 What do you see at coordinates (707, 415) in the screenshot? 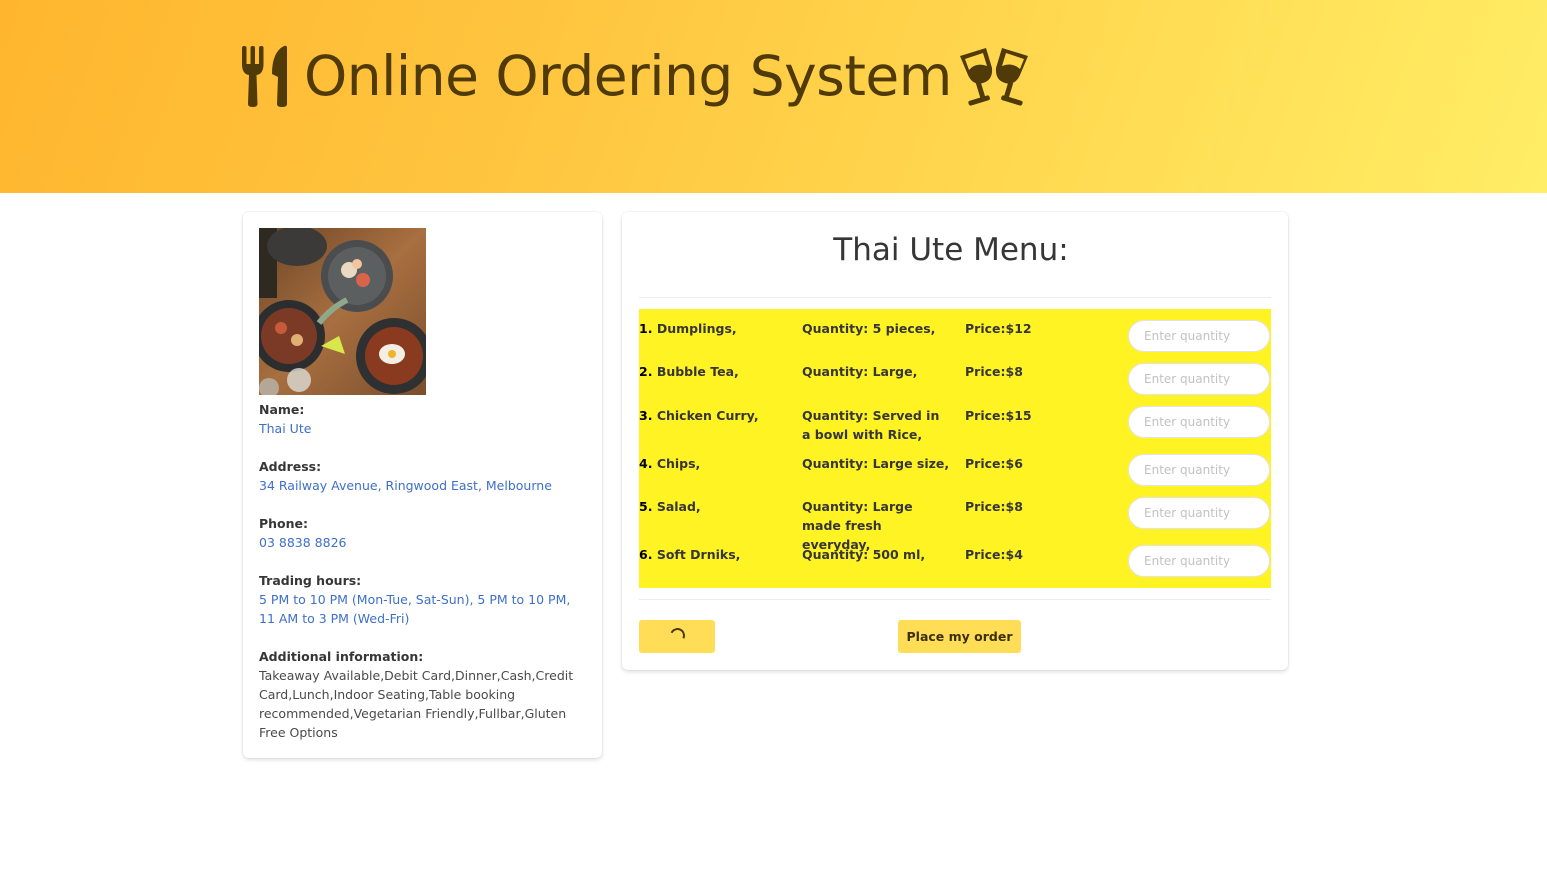
I see `item-name: Chicken Curry,` at bounding box center [707, 415].